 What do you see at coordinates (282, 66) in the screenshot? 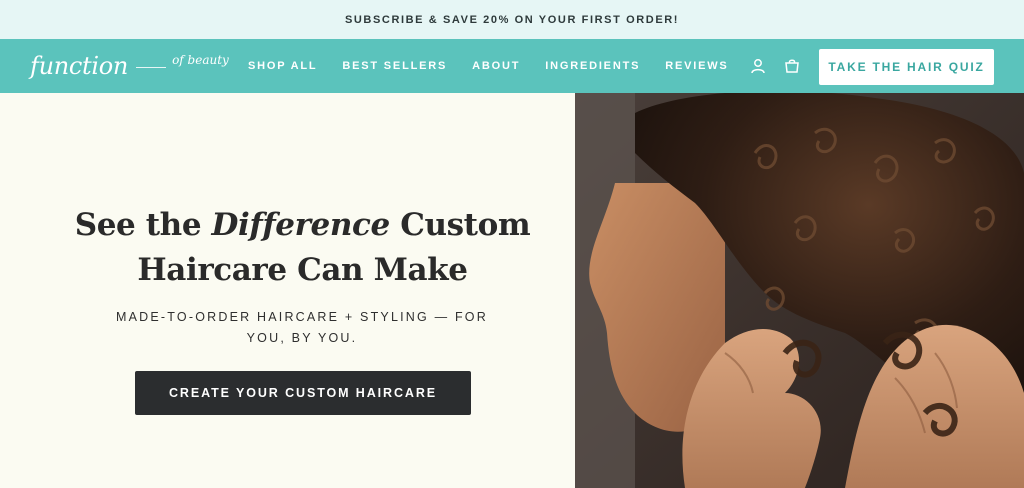
I see `nav-shop-all: SHOP ALL` at bounding box center [282, 66].